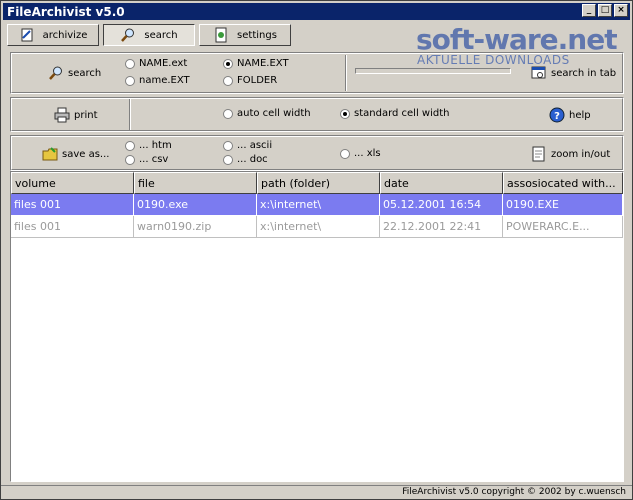  Describe the element at coordinates (316, 11) in the screenshot. I see `title-bar: FileArchivist v5.0 _ □ ×` at that location.